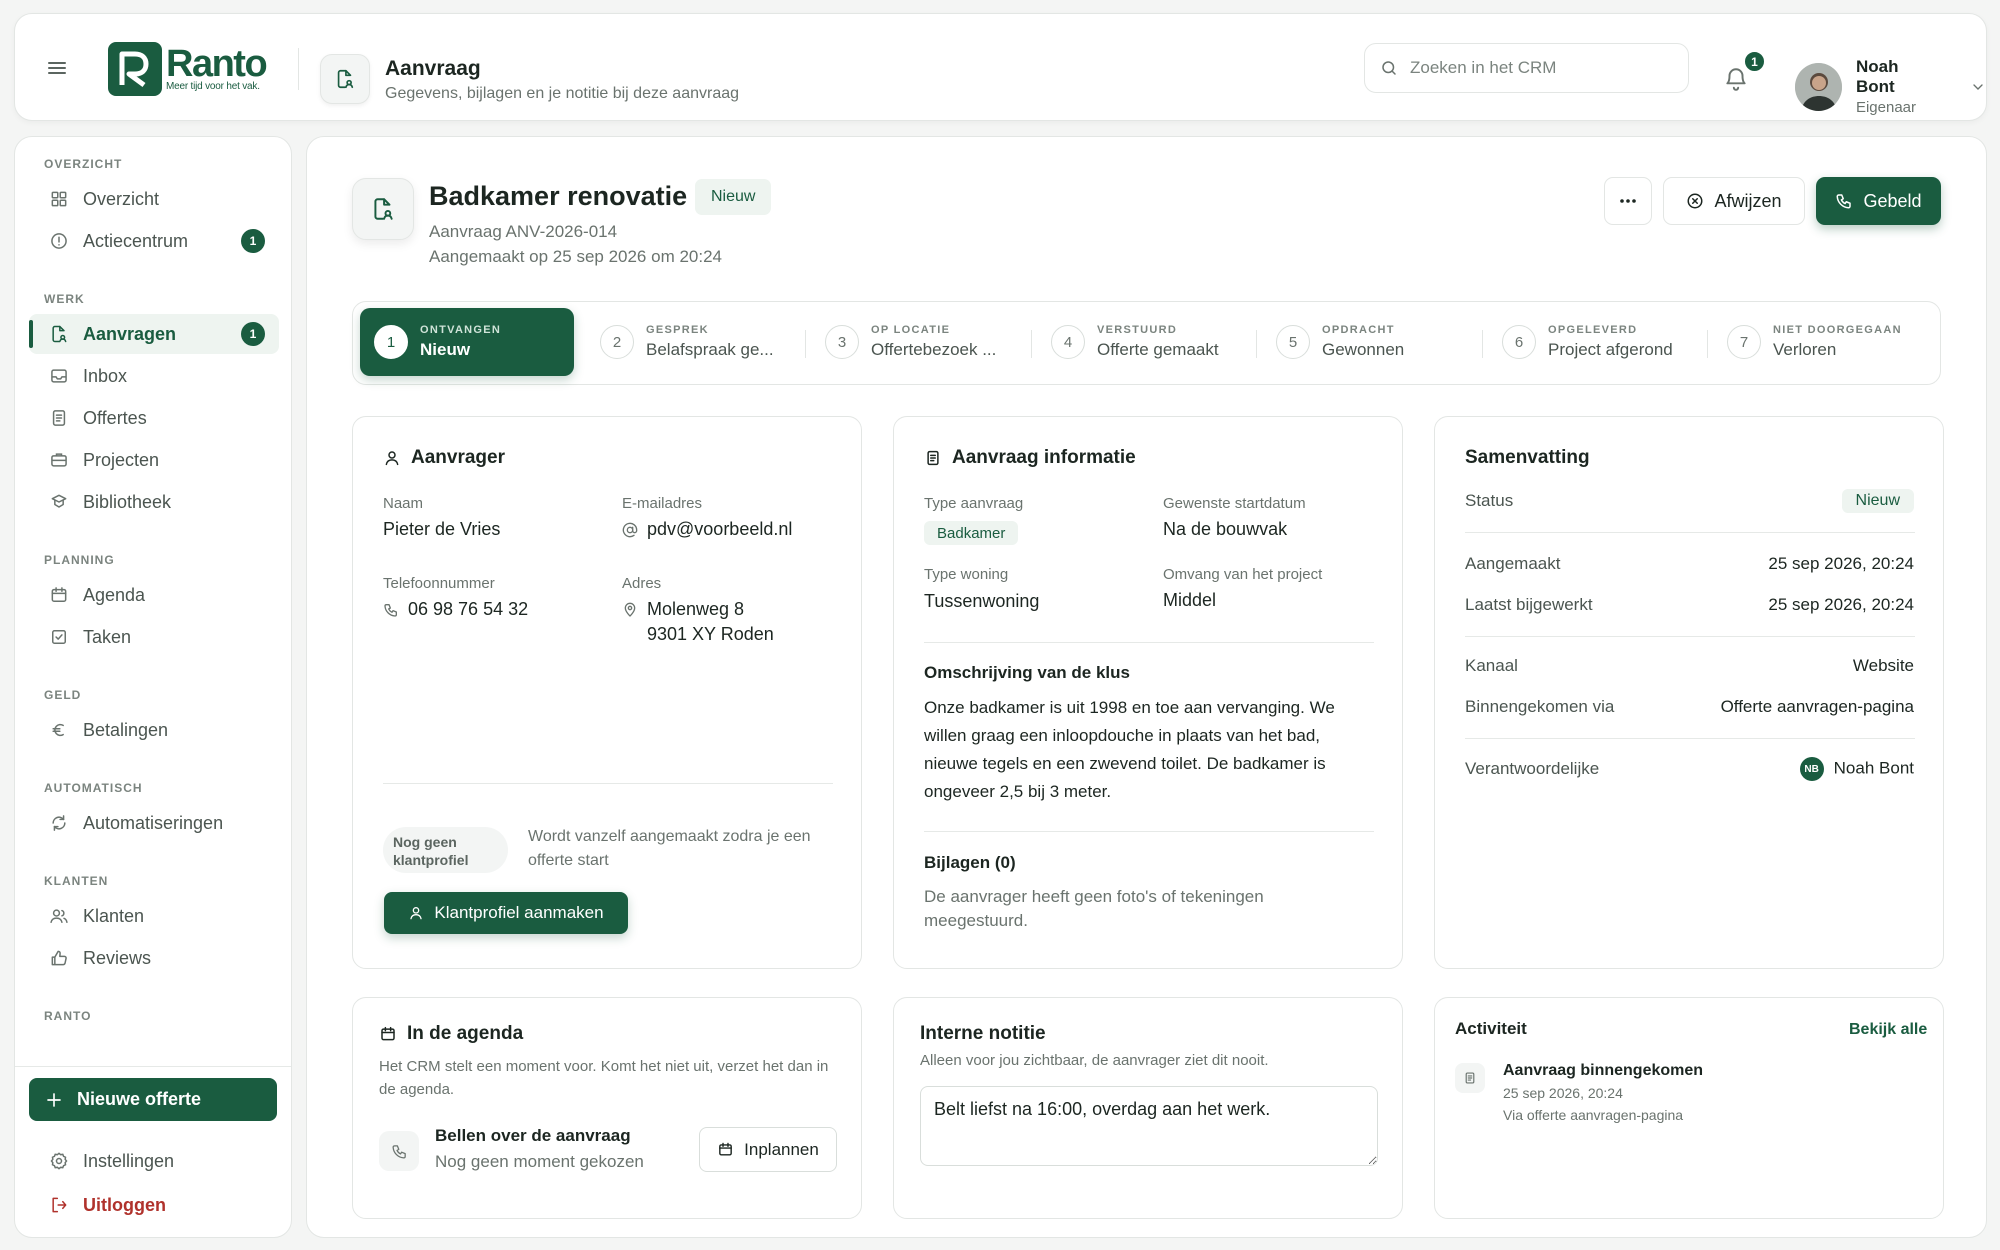 The height and width of the screenshot is (1250, 2000). I want to click on sidebar-item-inbox: Inbox, so click(154, 376).